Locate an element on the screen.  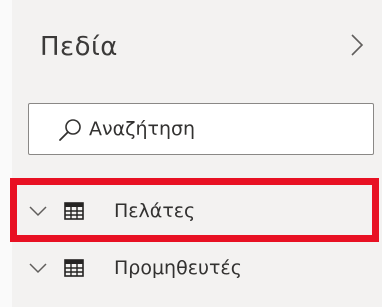
field-item-label: Πελάτες is located at coordinates (155, 211).